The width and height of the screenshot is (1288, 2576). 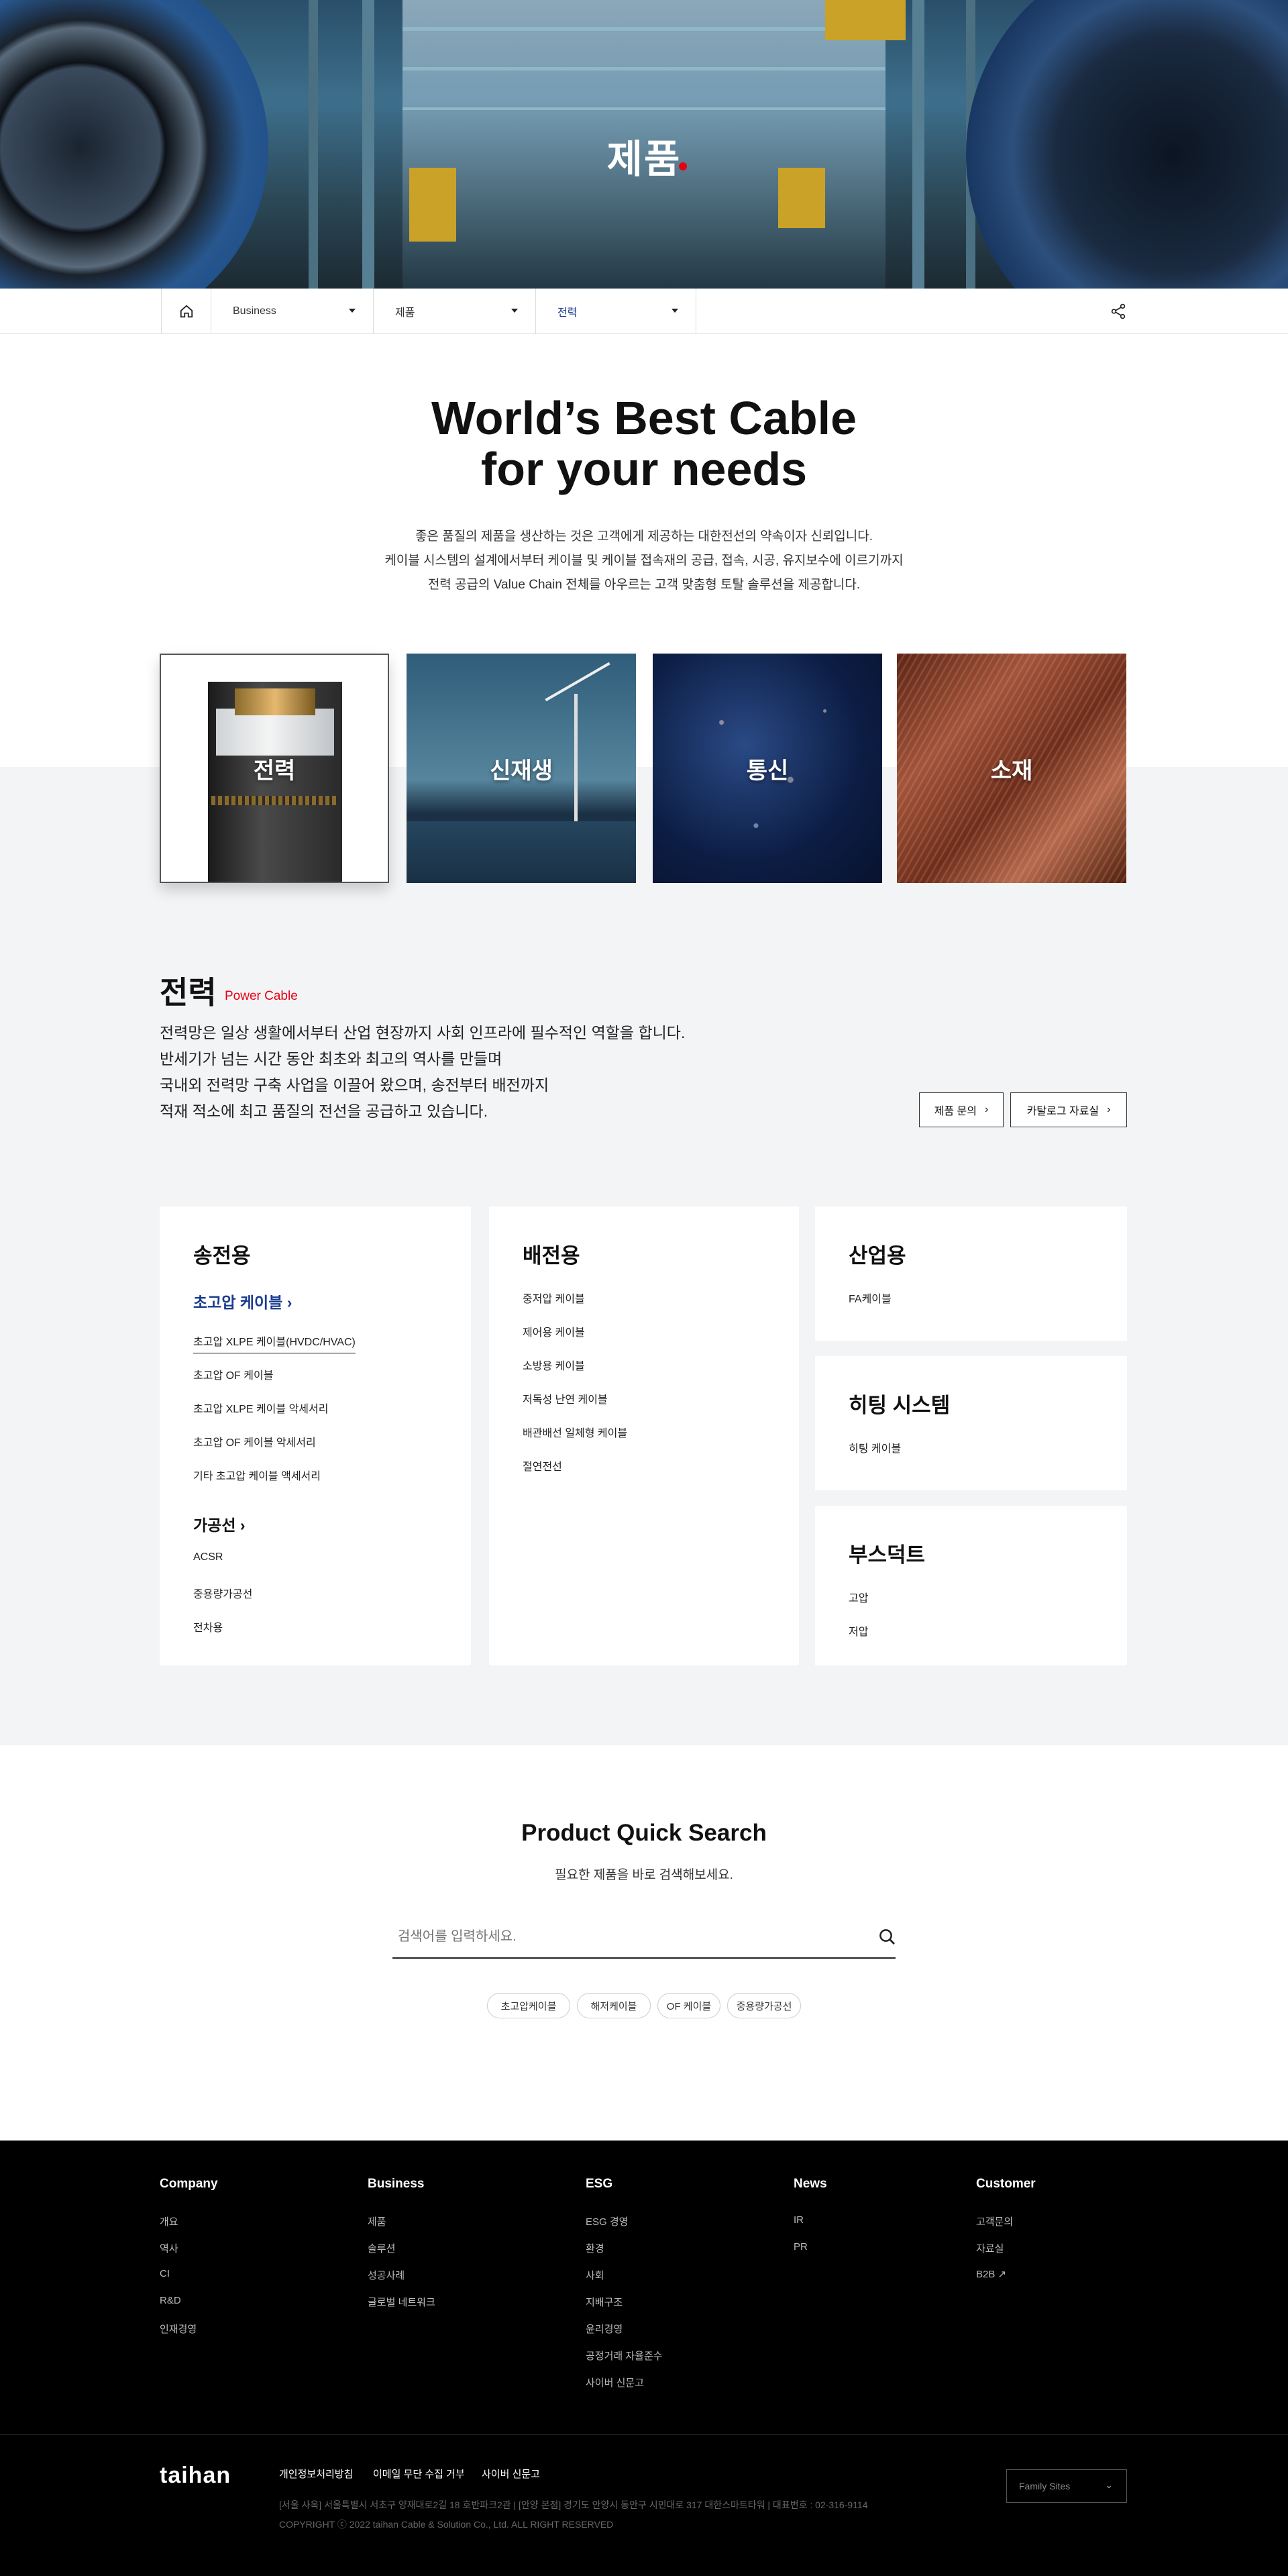 What do you see at coordinates (615, 2382) in the screenshot?
I see `footer-link: 사이버 신문고` at bounding box center [615, 2382].